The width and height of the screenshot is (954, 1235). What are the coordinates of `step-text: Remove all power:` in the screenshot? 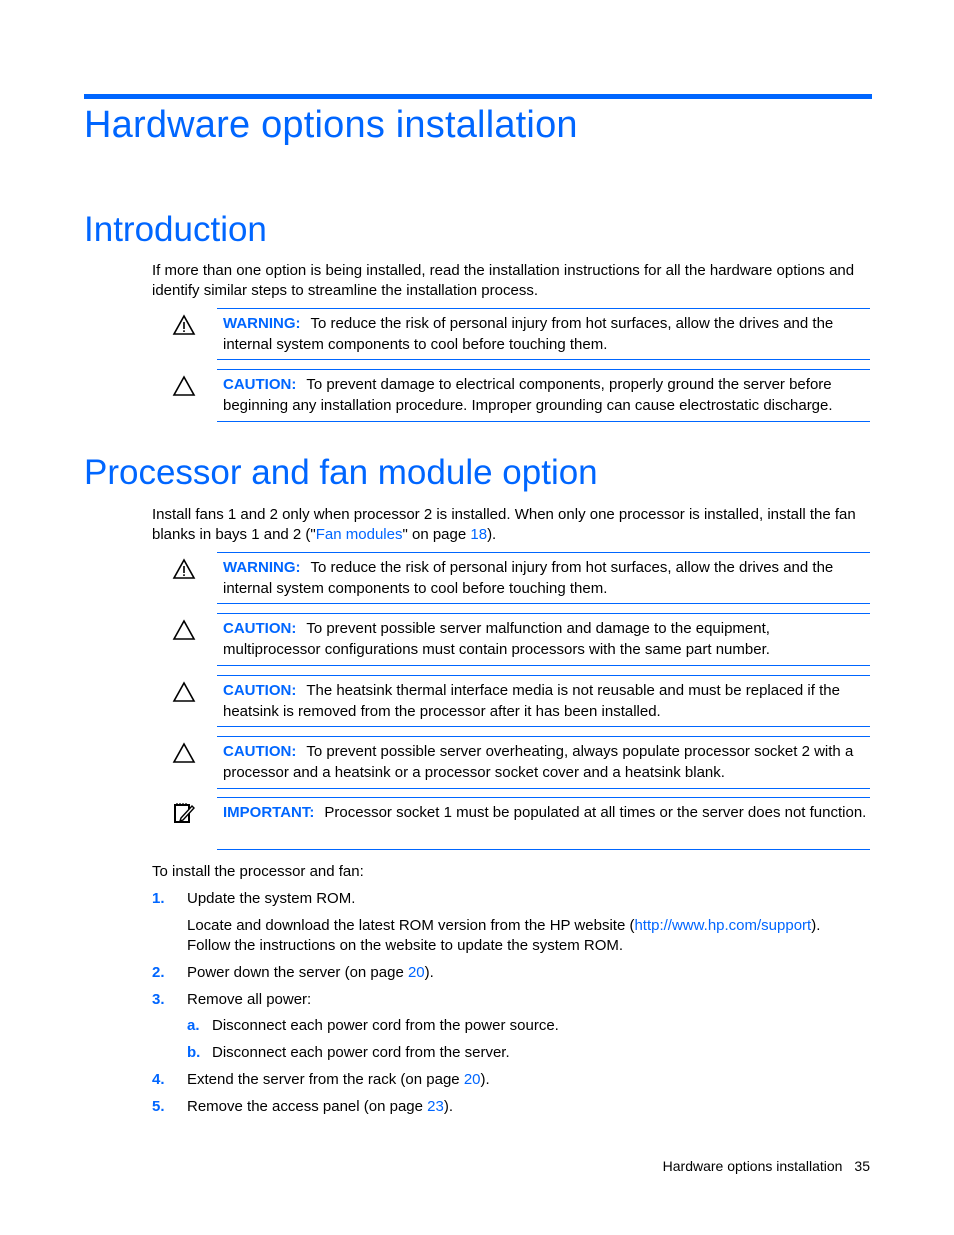 It's located at (249, 999).